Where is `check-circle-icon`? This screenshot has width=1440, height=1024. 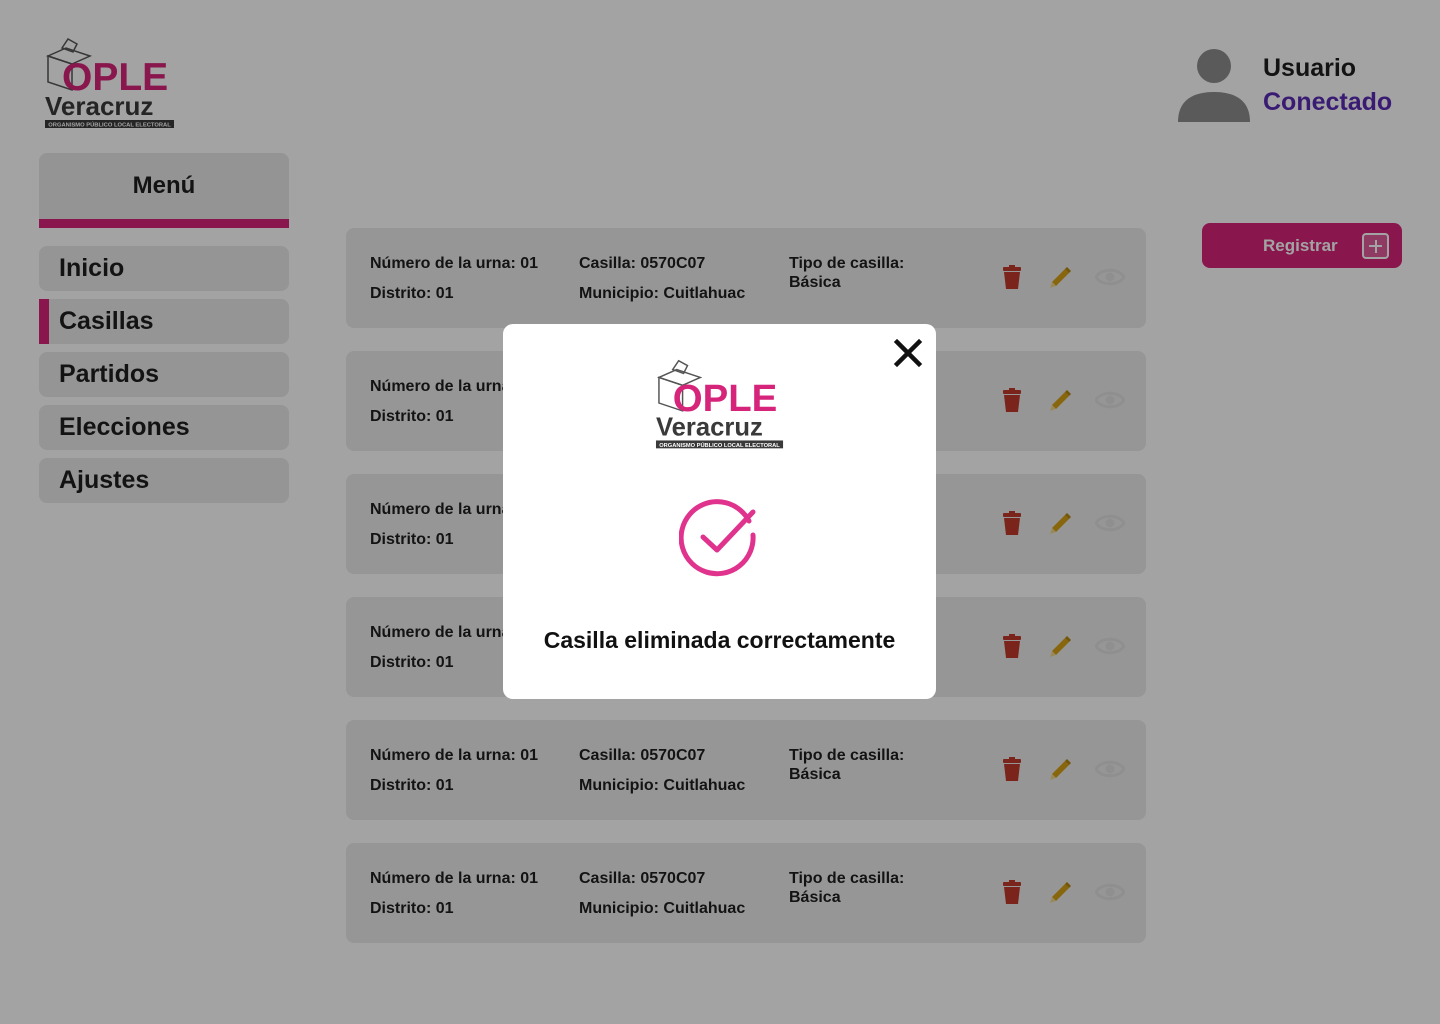 check-circle-icon is located at coordinates (719, 538).